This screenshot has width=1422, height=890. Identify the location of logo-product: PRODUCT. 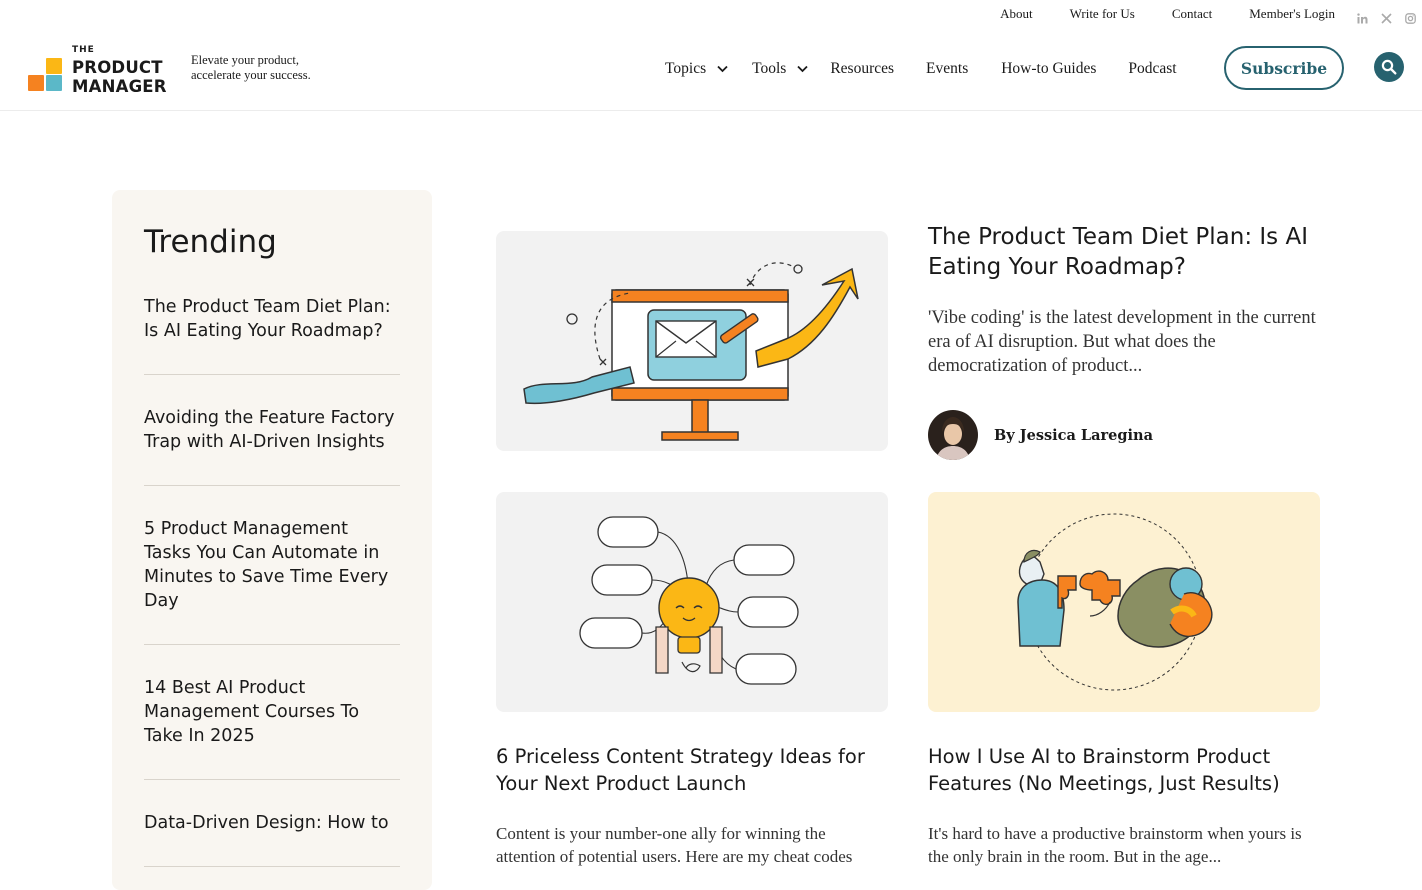
(117, 67).